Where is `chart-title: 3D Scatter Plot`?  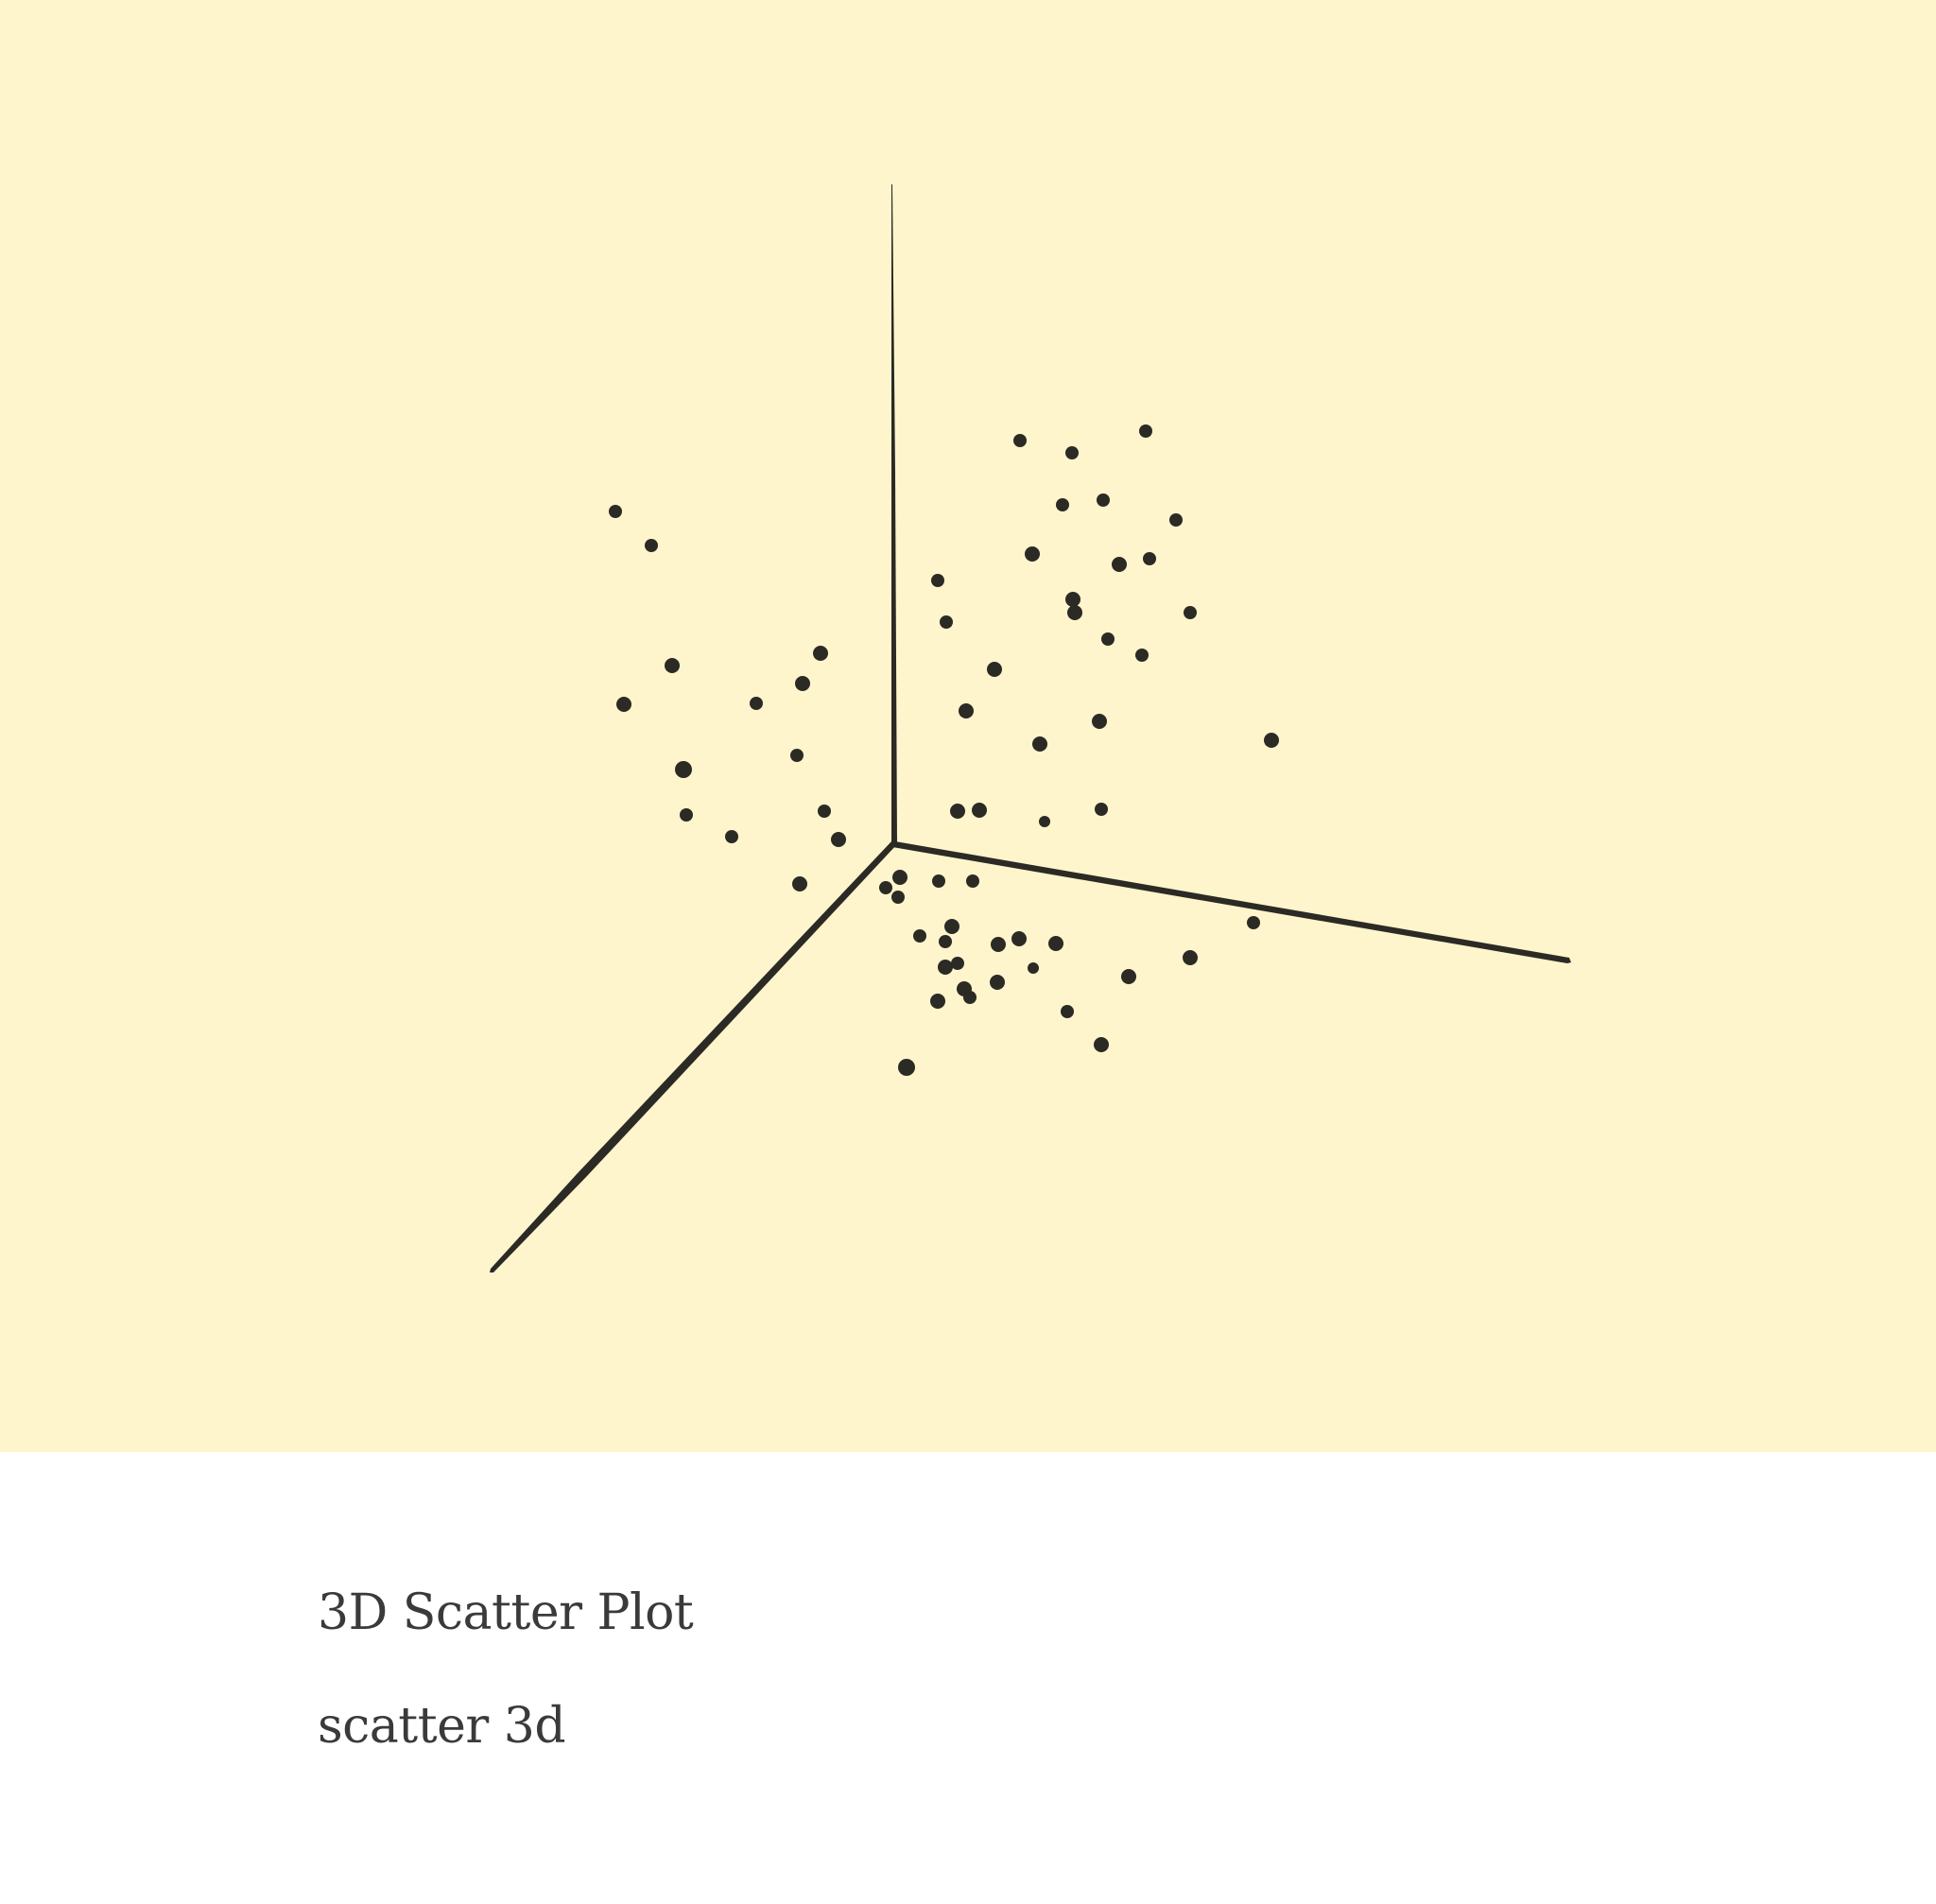
chart-title: 3D Scatter Plot is located at coordinates (506, 1612).